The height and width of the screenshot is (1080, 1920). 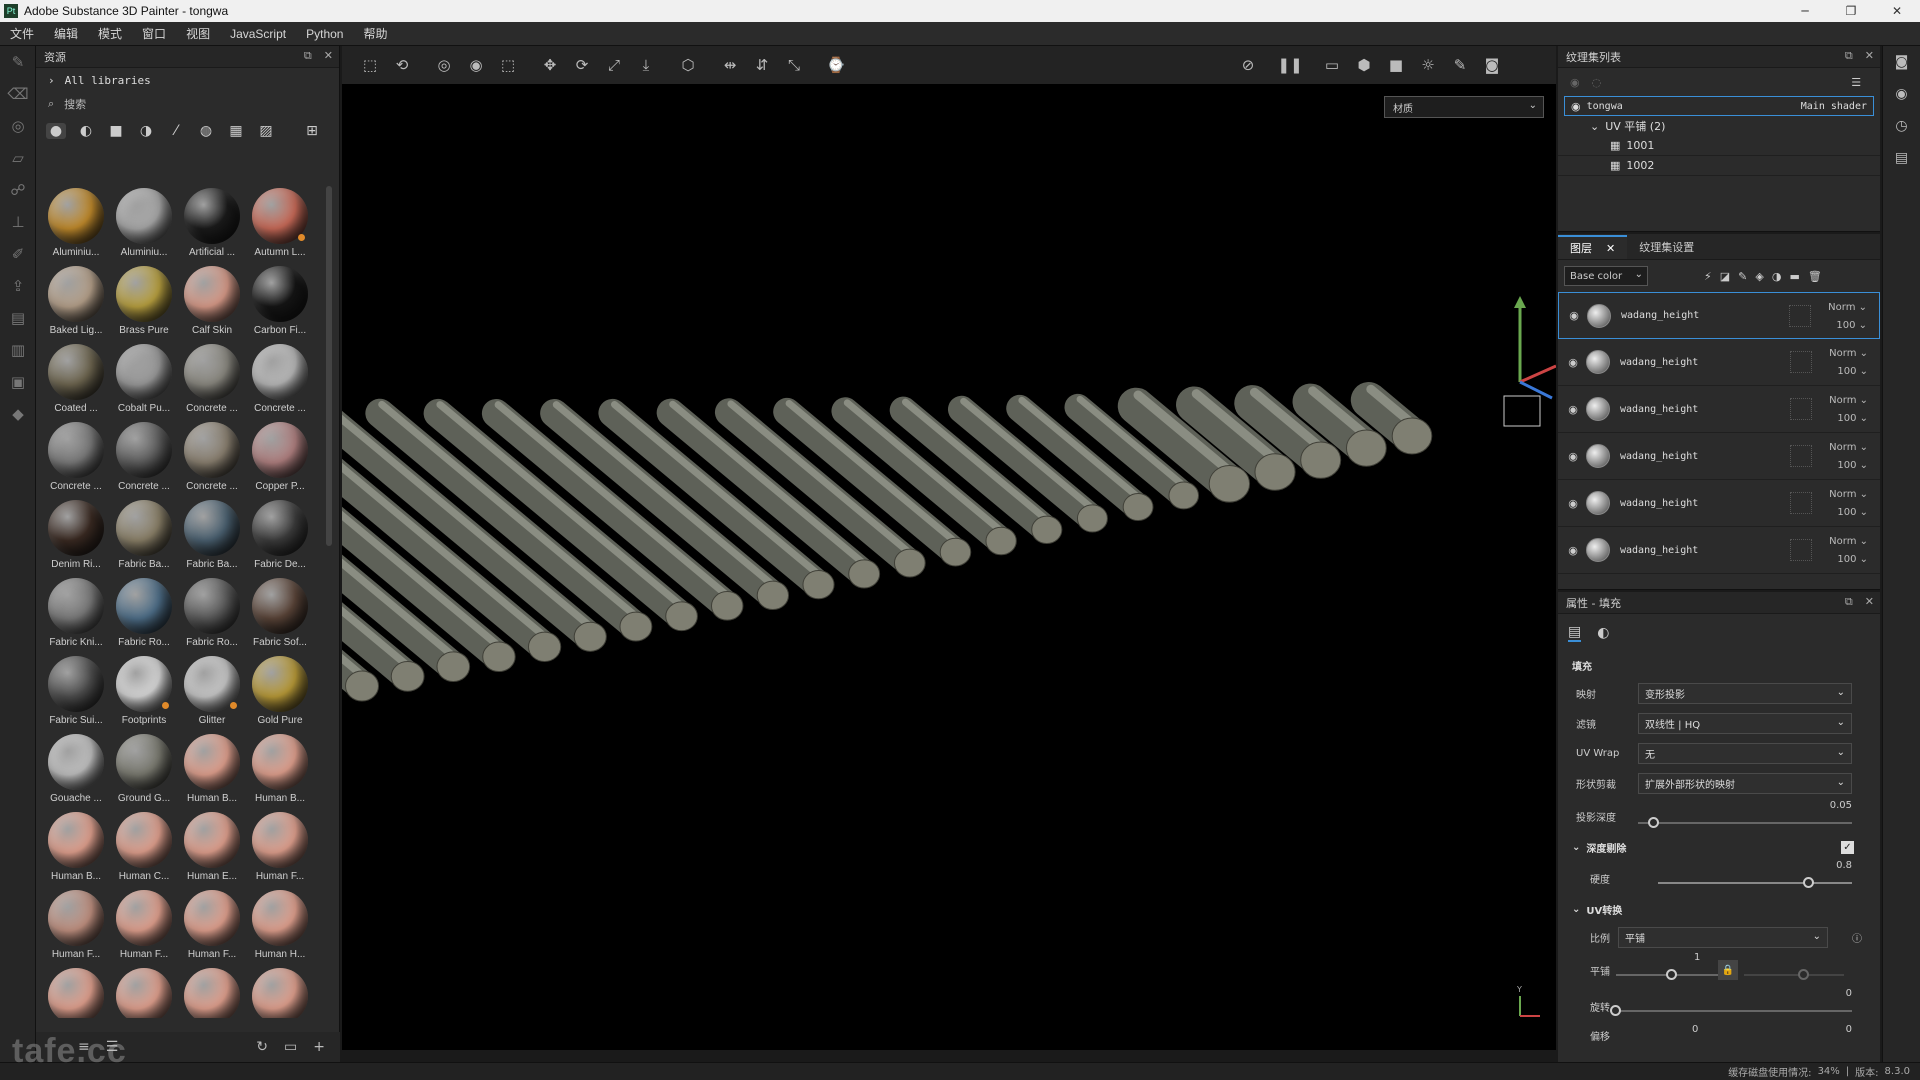 What do you see at coordinates (1719, 909) in the screenshot?
I see `uv-transform-section: ⌄ UV转换` at bounding box center [1719, 909].